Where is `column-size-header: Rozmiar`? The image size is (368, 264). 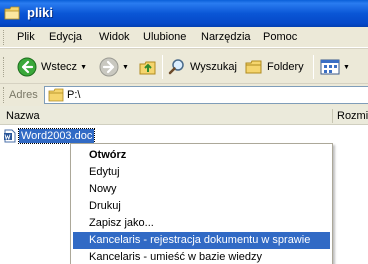 column-size-header: Rozmiar is located at coordinates (352, 116).